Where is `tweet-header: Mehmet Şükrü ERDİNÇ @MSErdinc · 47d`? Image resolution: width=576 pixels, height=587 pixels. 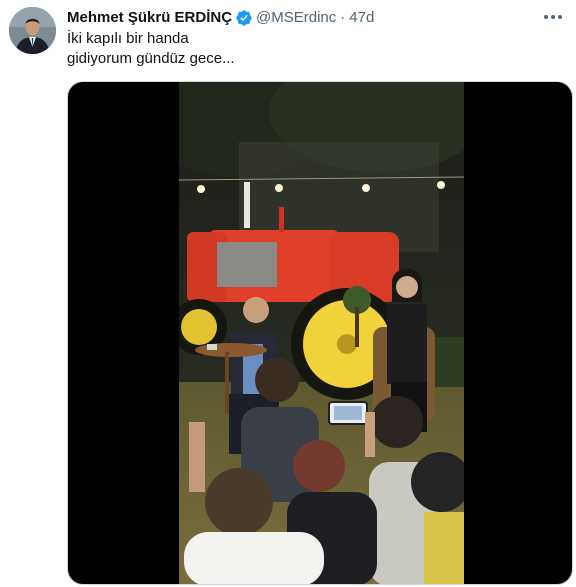 tweet-header: Mehmet Şükrü ERDİNÇ @MSErdinc · 47d is located at coordinates (220, 18).